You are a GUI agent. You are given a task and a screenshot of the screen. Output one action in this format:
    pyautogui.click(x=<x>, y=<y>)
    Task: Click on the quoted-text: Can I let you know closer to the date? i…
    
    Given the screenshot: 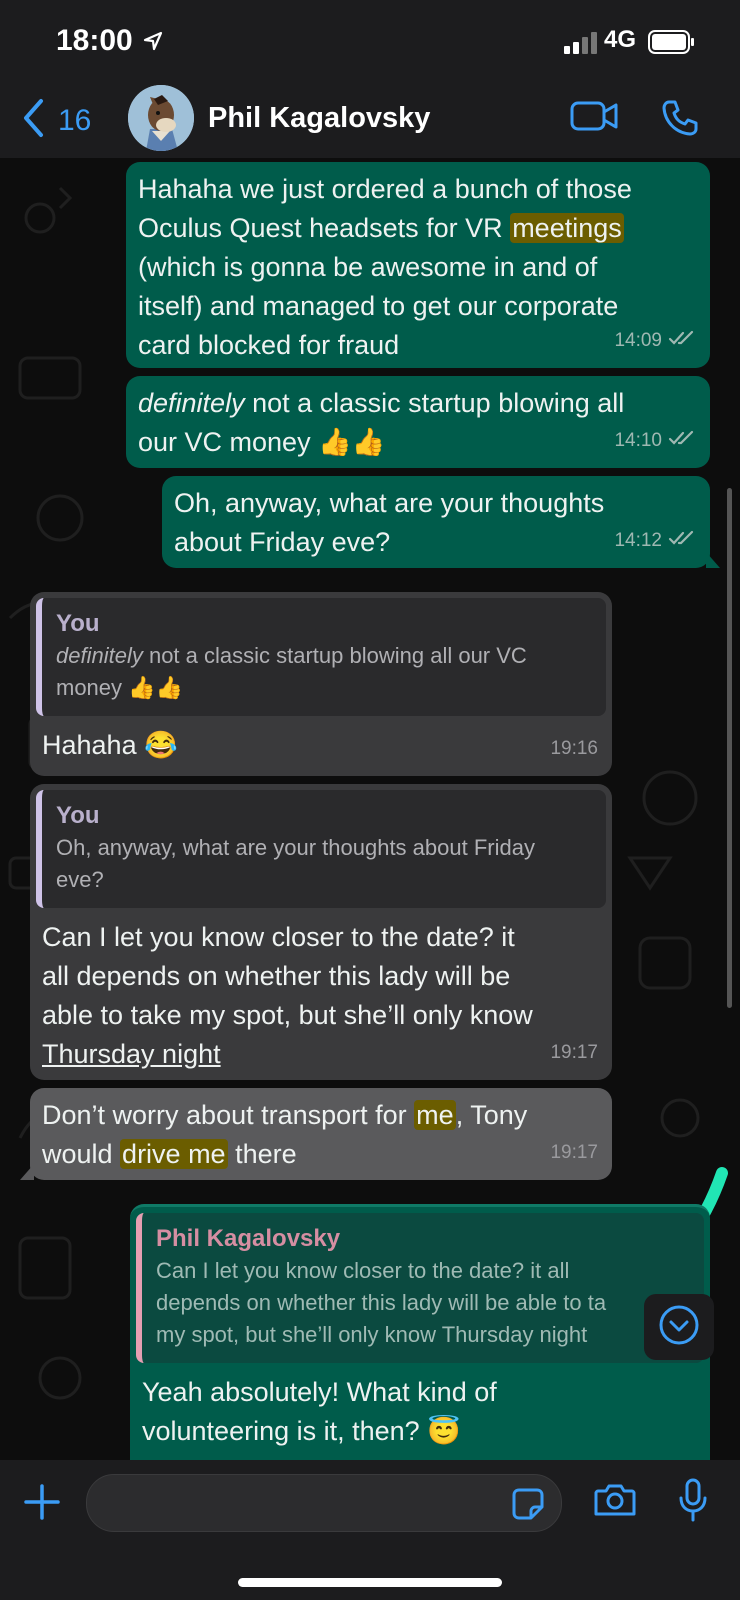 What is the action you would take?
    pyautogui.click(x=381, y=1302)
    